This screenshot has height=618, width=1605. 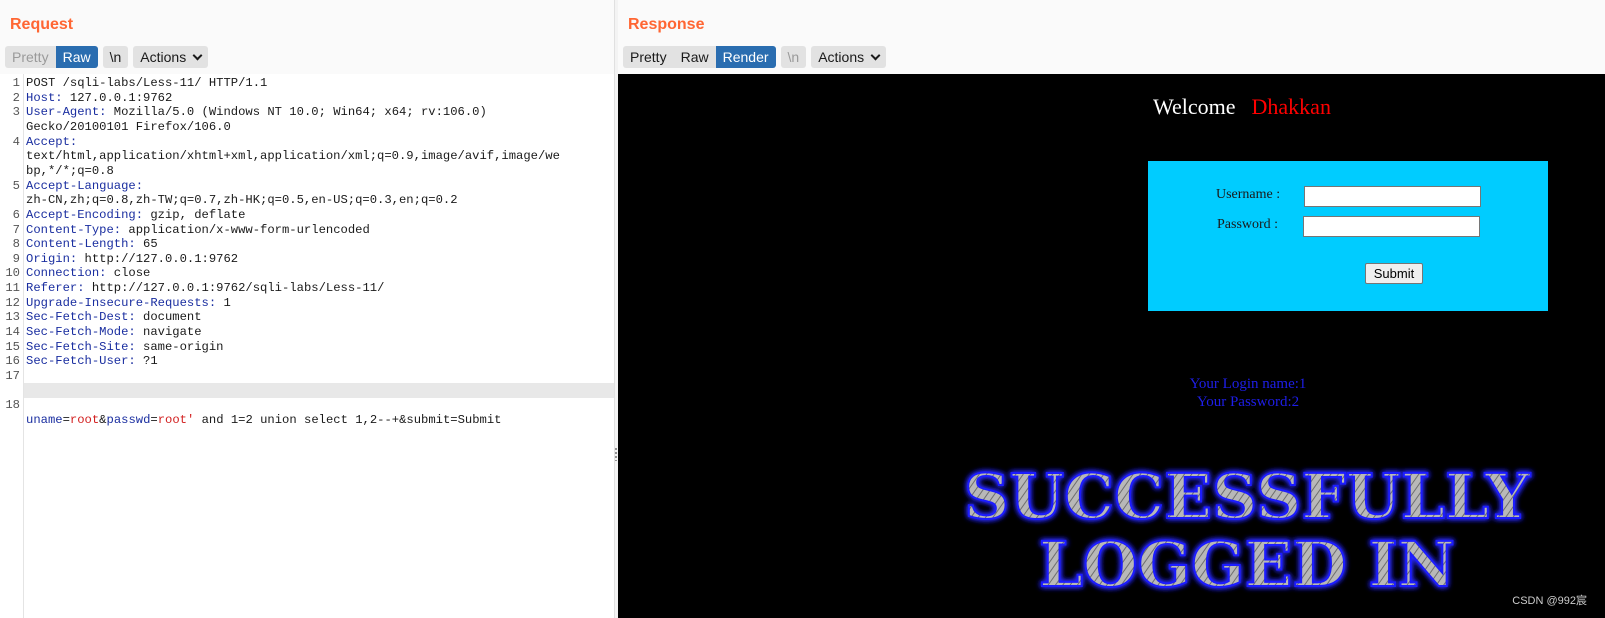 What do you see at coordinates (16, 185) in the screenshot?
I see `line-number: 5` at bounding box center [16, 185].